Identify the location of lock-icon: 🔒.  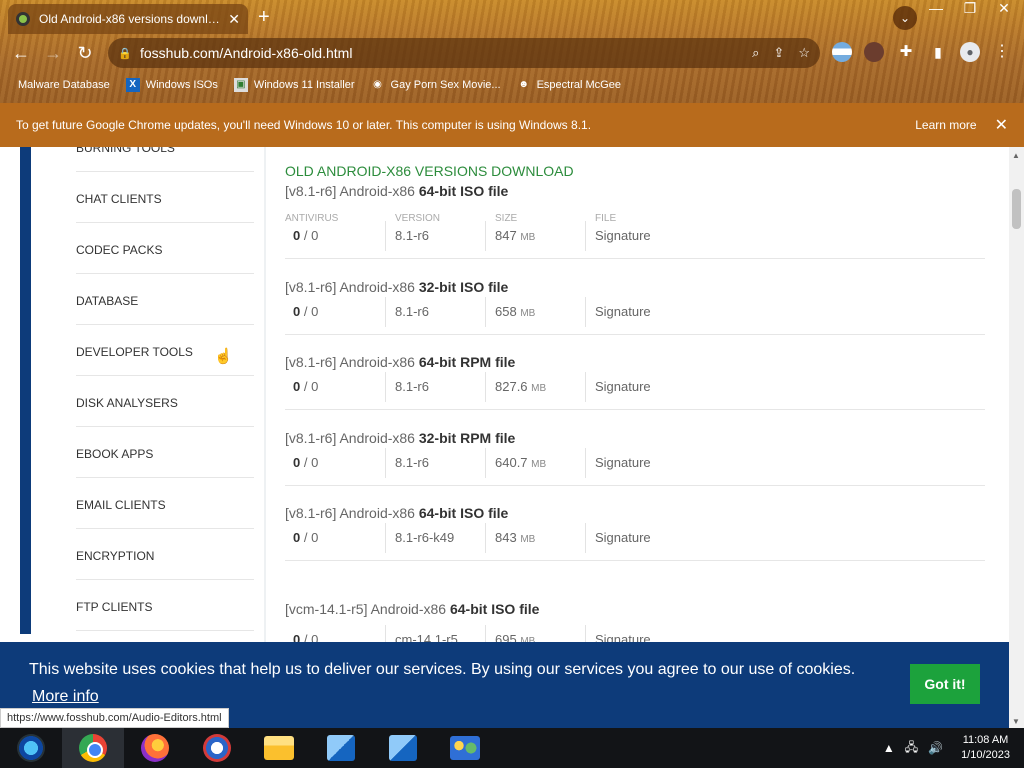
(125, 53).